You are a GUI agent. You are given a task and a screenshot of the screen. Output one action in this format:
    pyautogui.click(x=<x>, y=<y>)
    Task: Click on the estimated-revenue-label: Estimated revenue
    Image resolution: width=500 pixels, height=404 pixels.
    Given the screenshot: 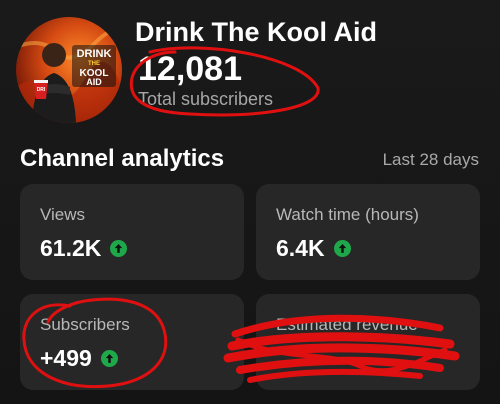 What is the action you would take?
    pyautogui.click(x=347, y=324)
    